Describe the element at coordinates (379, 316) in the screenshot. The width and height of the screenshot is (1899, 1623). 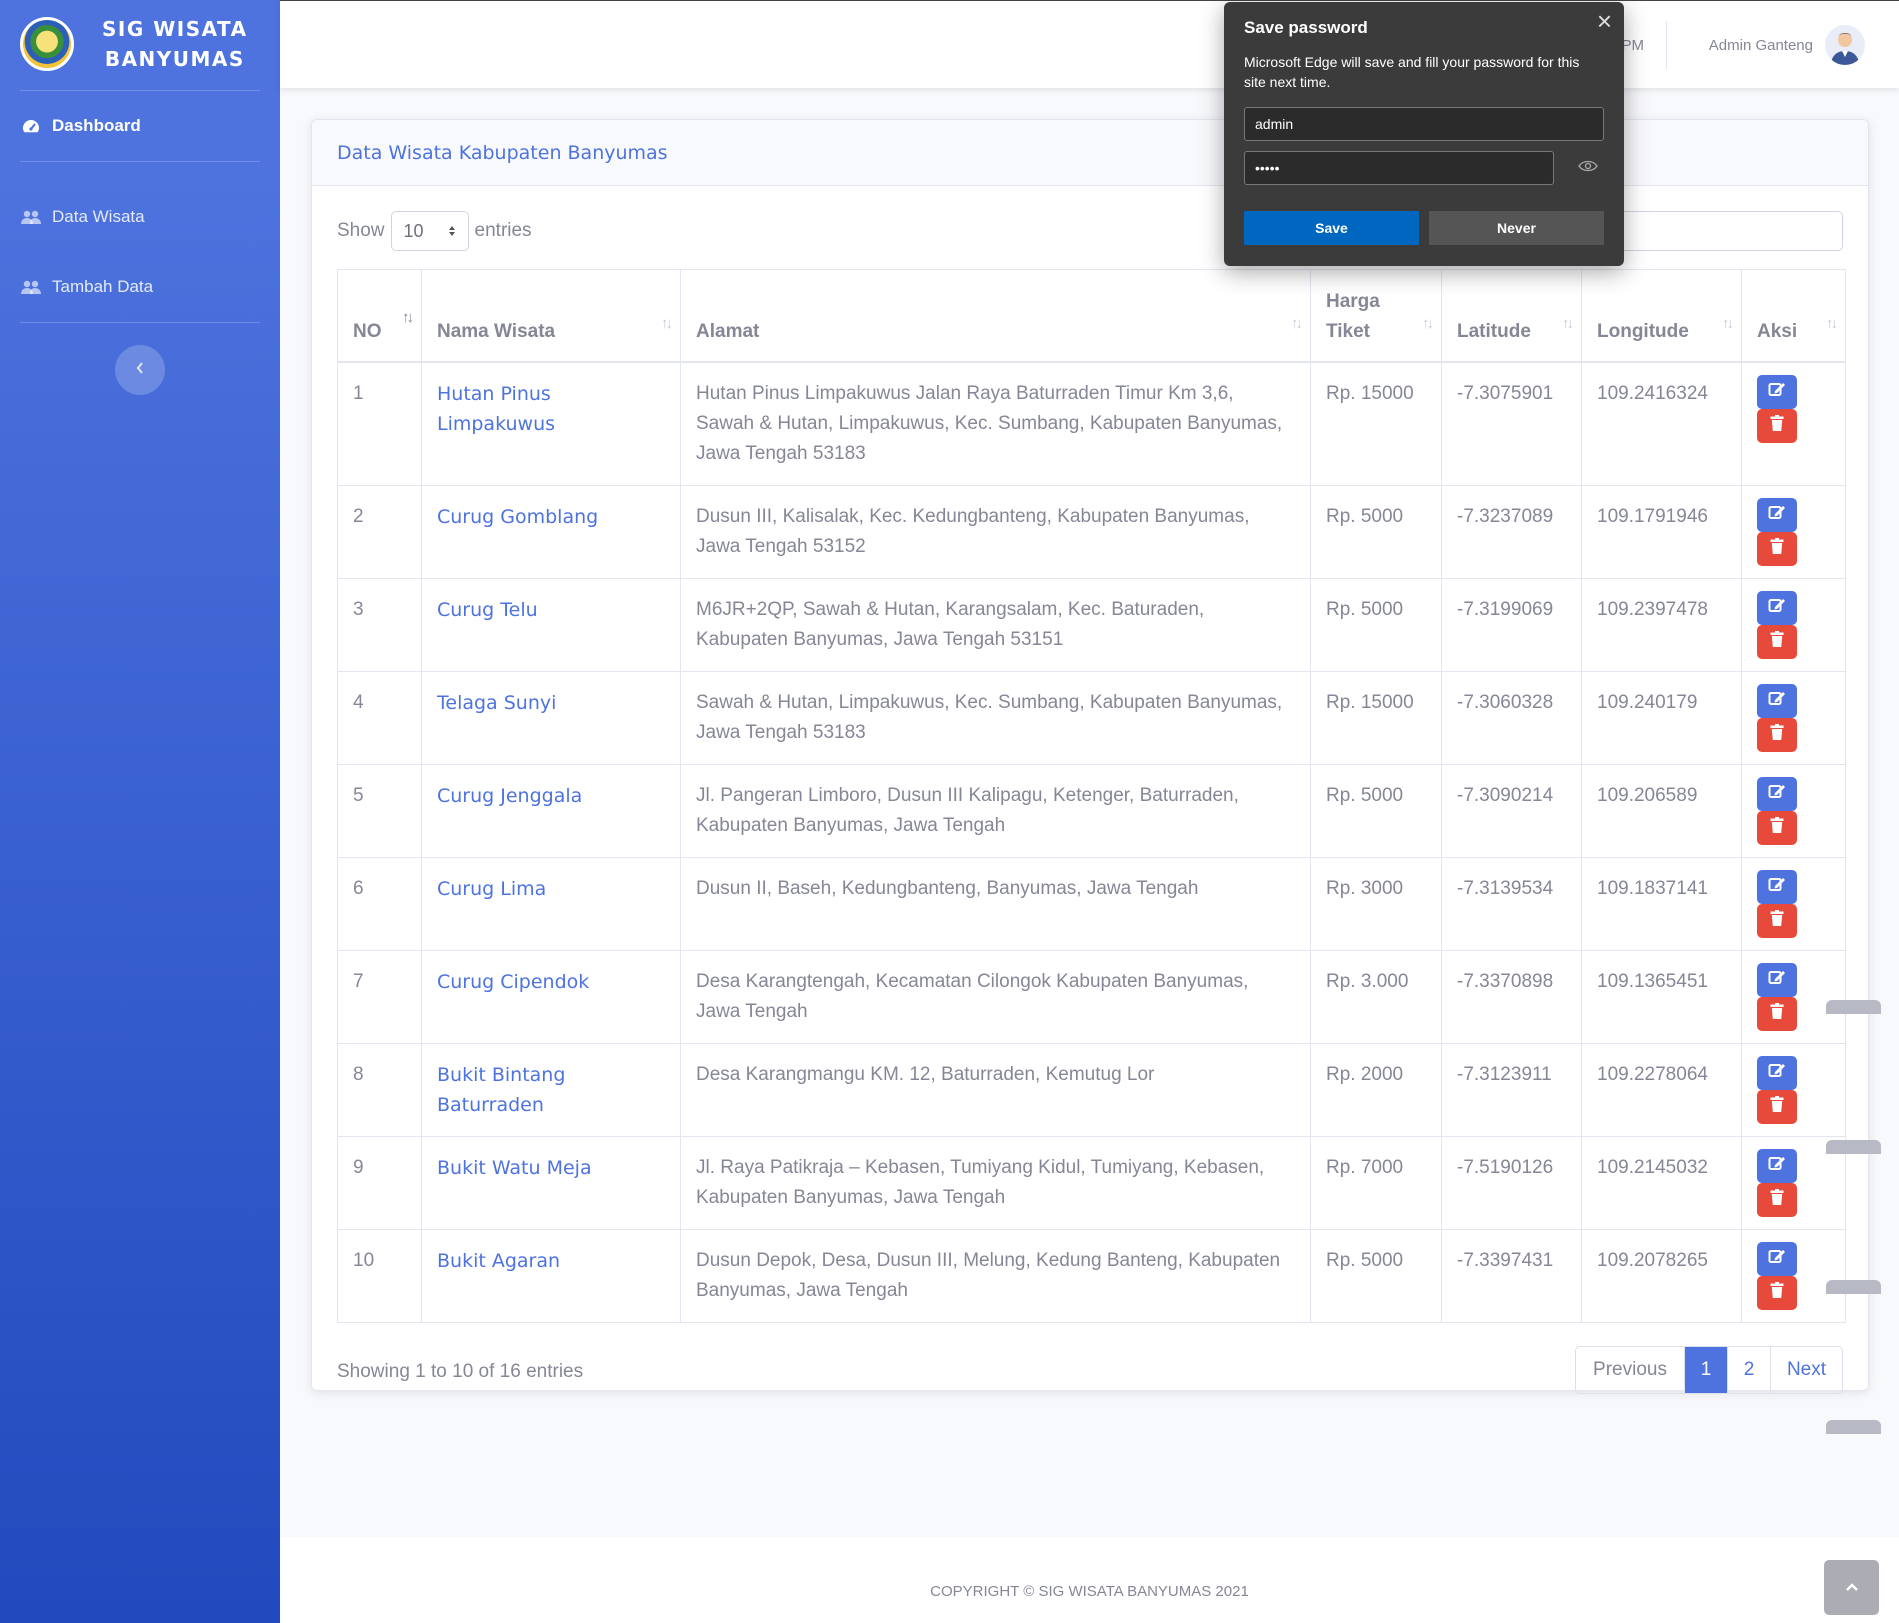
I see `column-header: NO ↑↓` at that location.